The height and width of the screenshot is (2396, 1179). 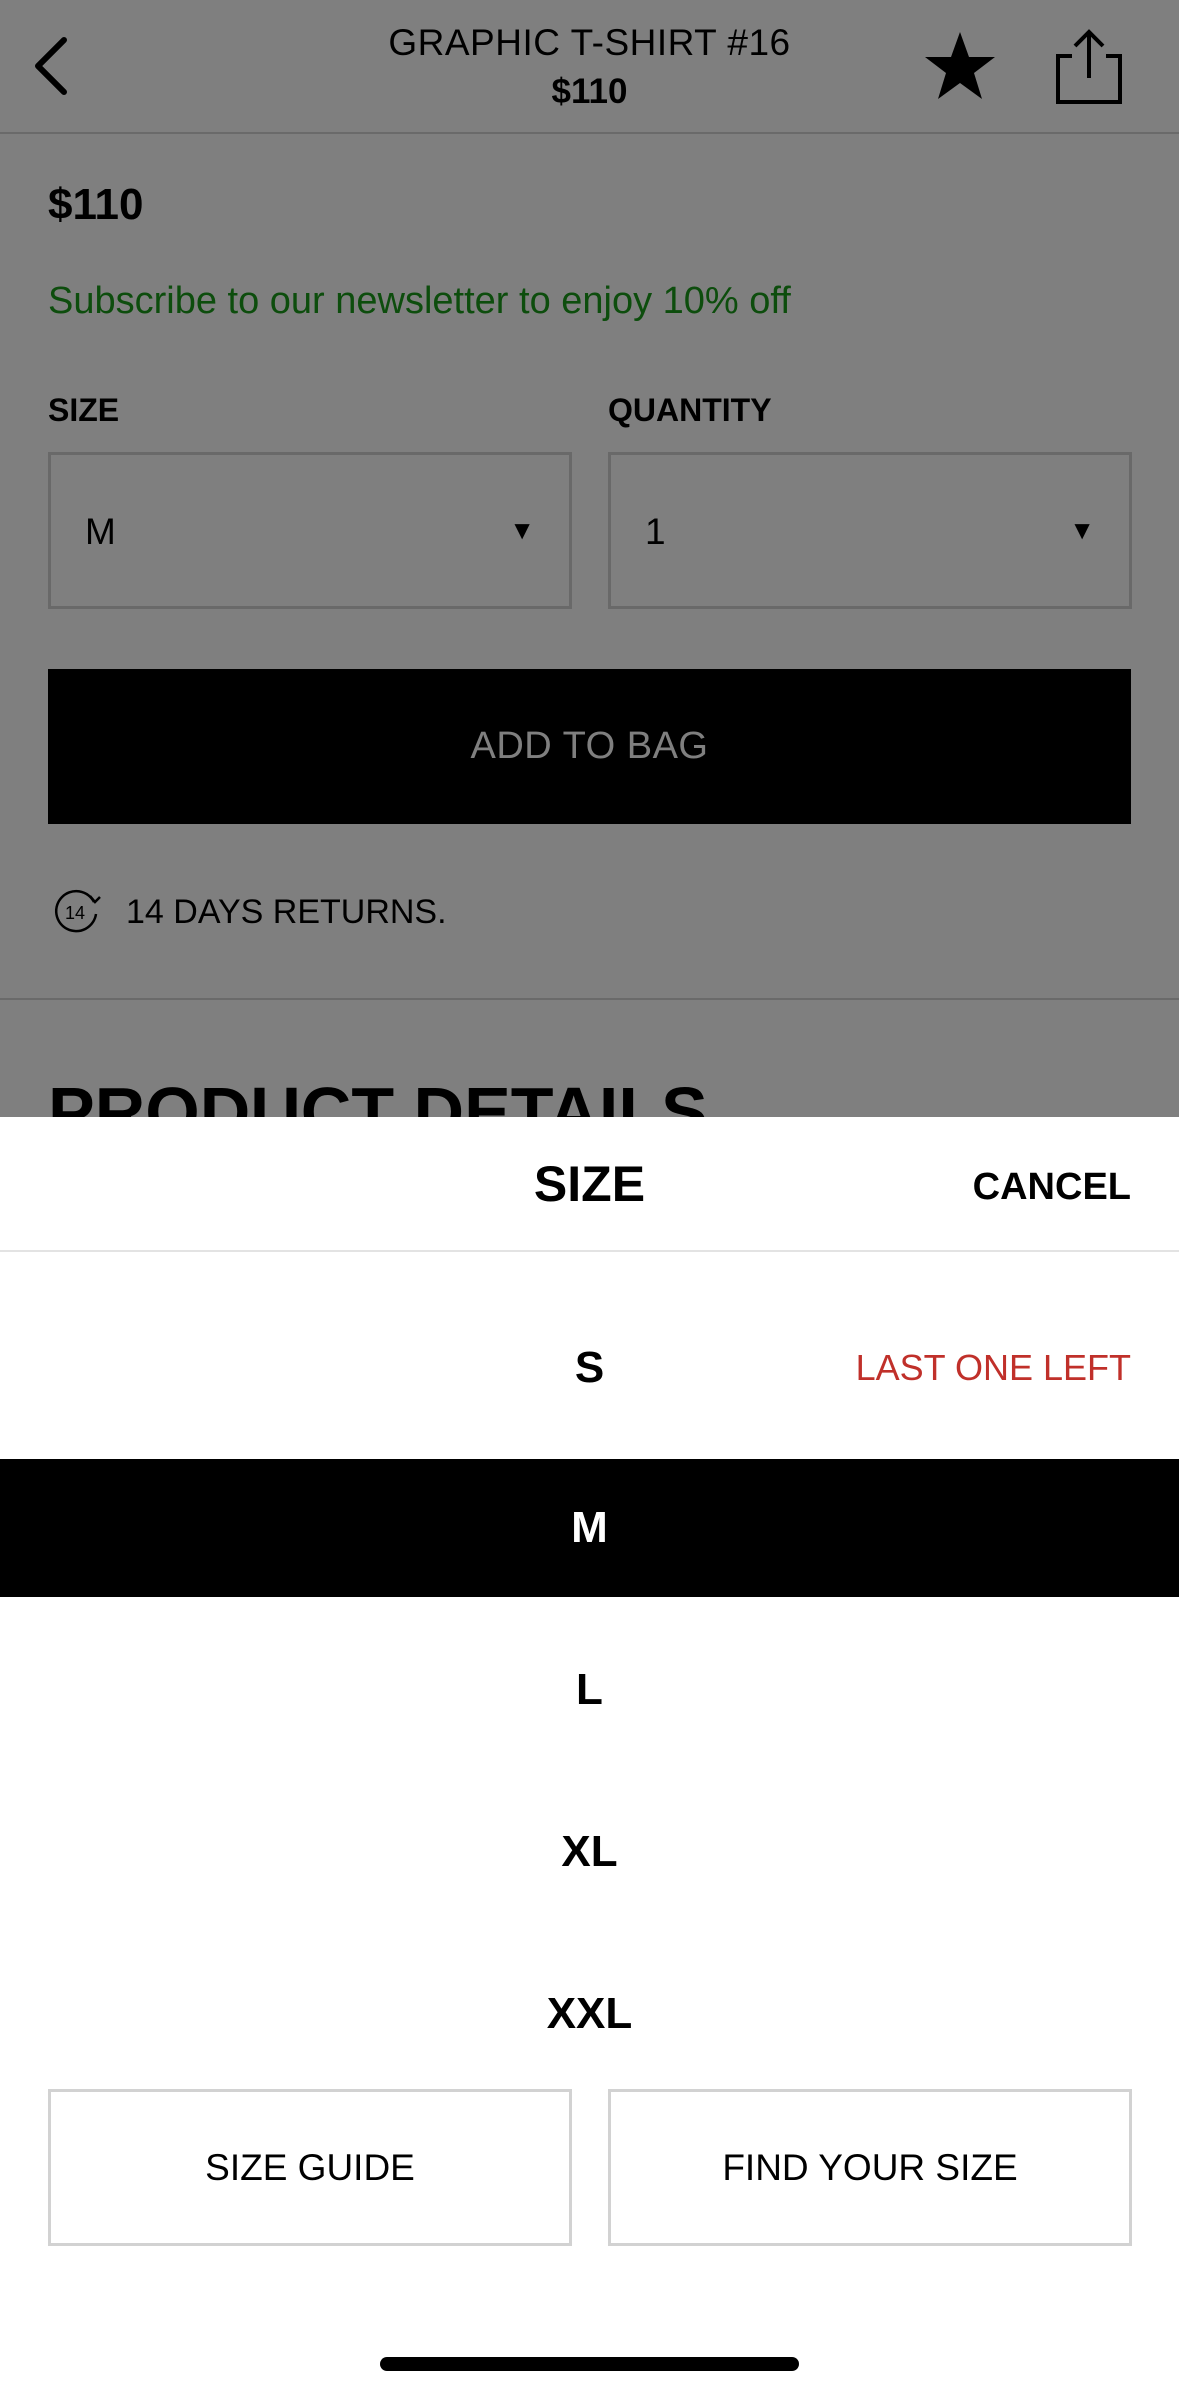 I want to click on size-option-label: XXL, so click(x=589, y=2013).